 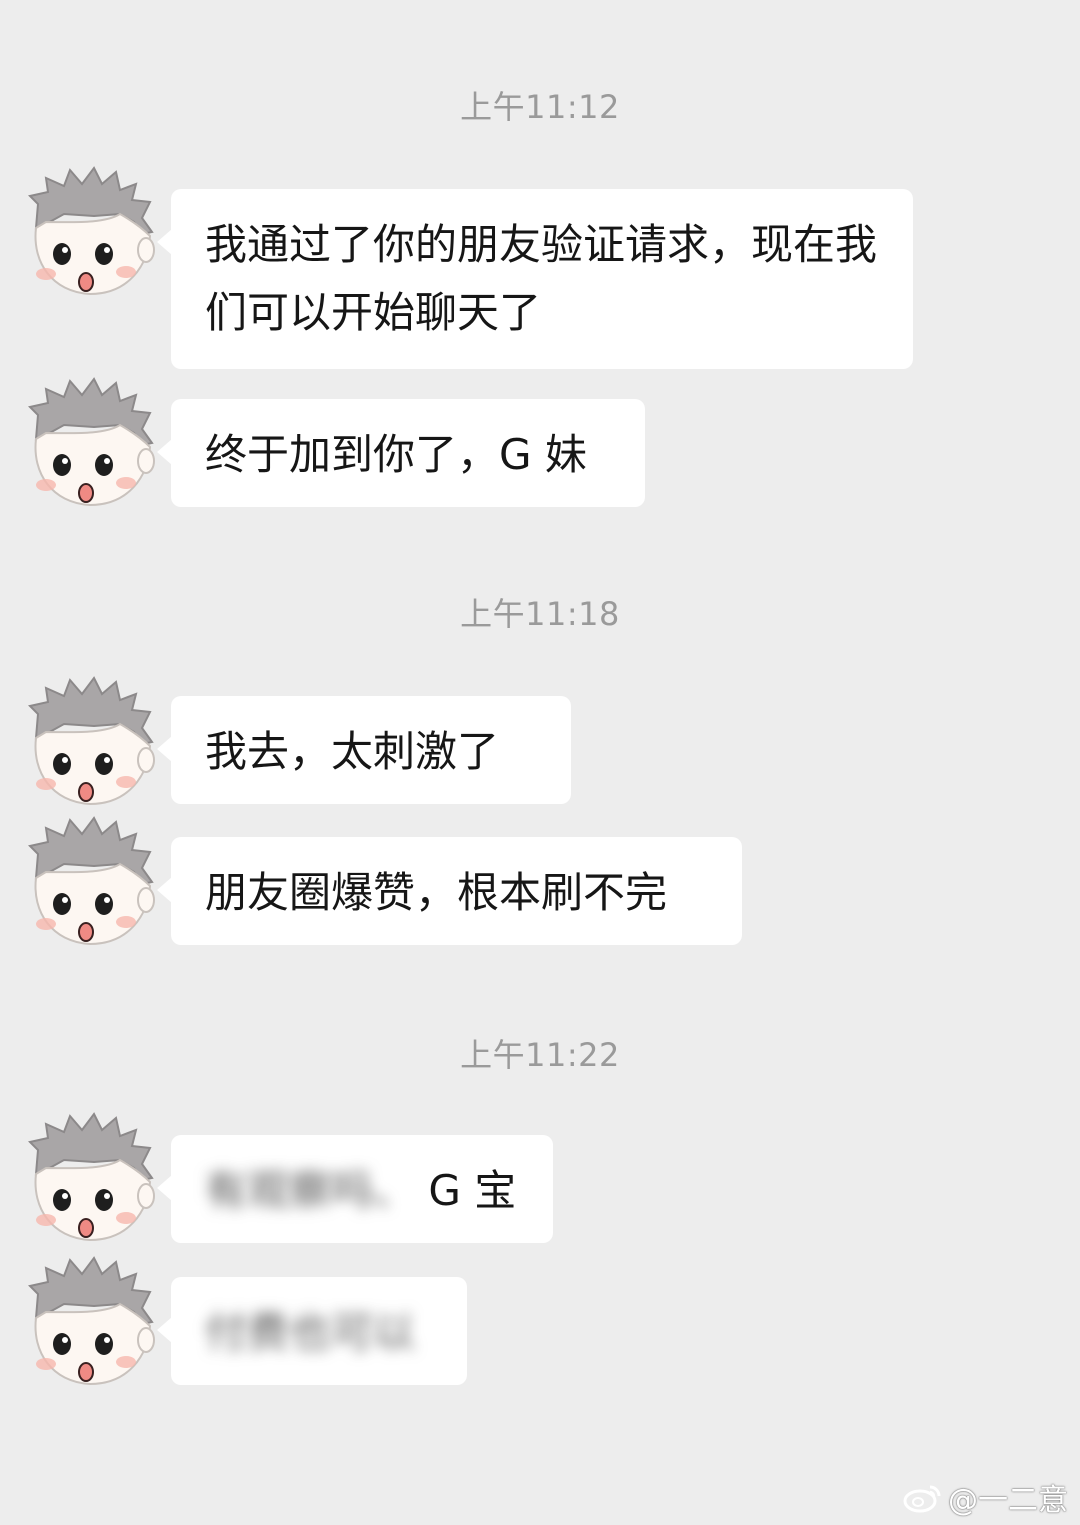 I want to click on timestamp: 上午11:12, so click(x=540, y=107).